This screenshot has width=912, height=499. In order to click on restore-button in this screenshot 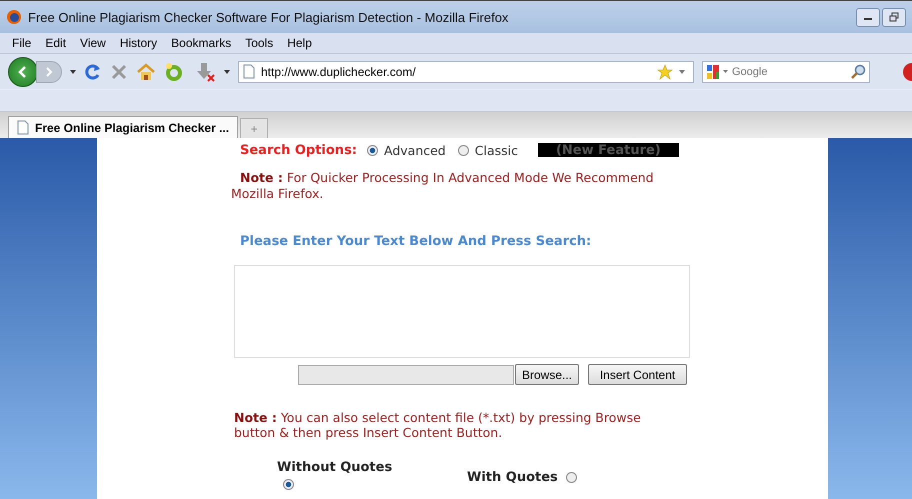, I will do `click(894, 17)`.